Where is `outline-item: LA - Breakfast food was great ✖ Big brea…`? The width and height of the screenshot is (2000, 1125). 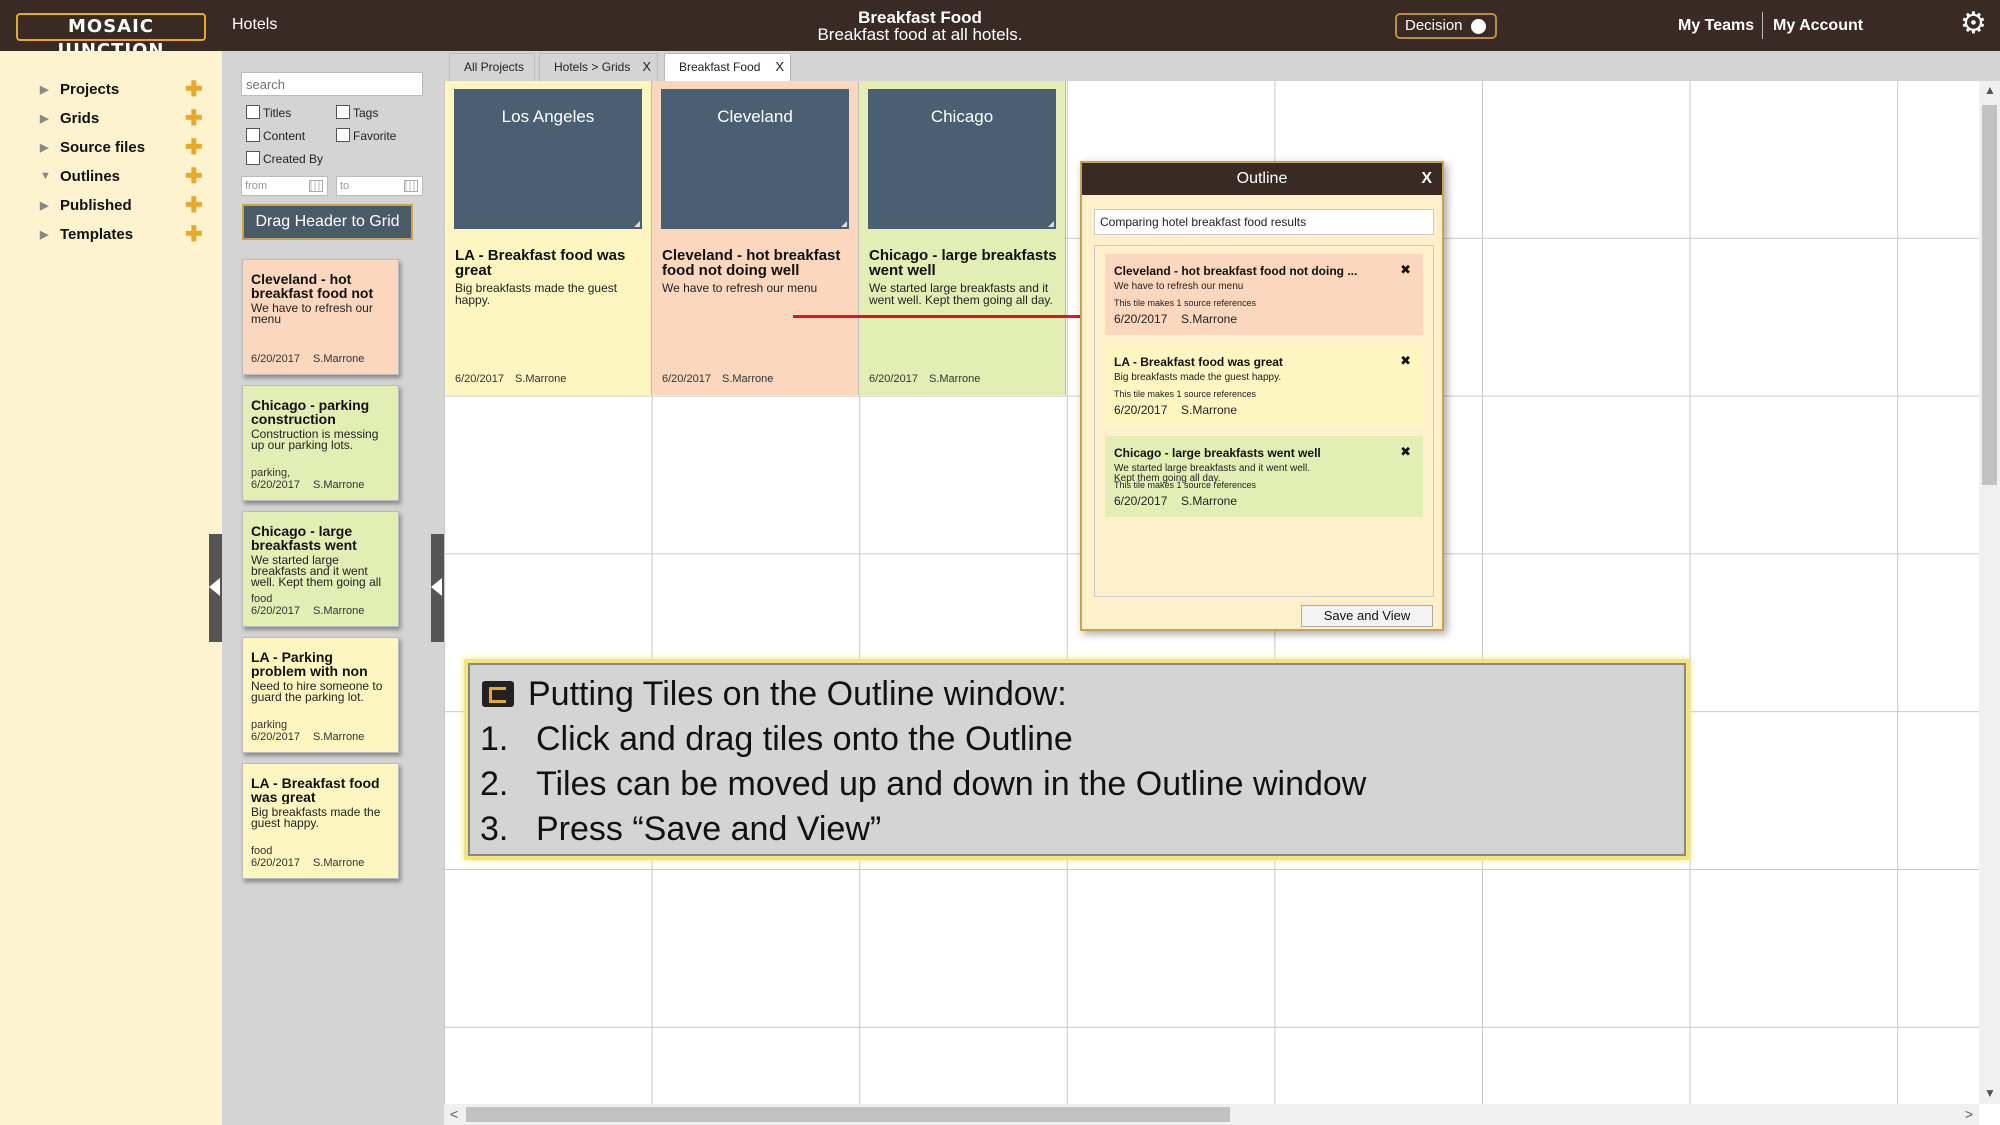 outline-item: LA - Breakfast food was great ✖ Big brea… is located at coordinates (1264, 385).